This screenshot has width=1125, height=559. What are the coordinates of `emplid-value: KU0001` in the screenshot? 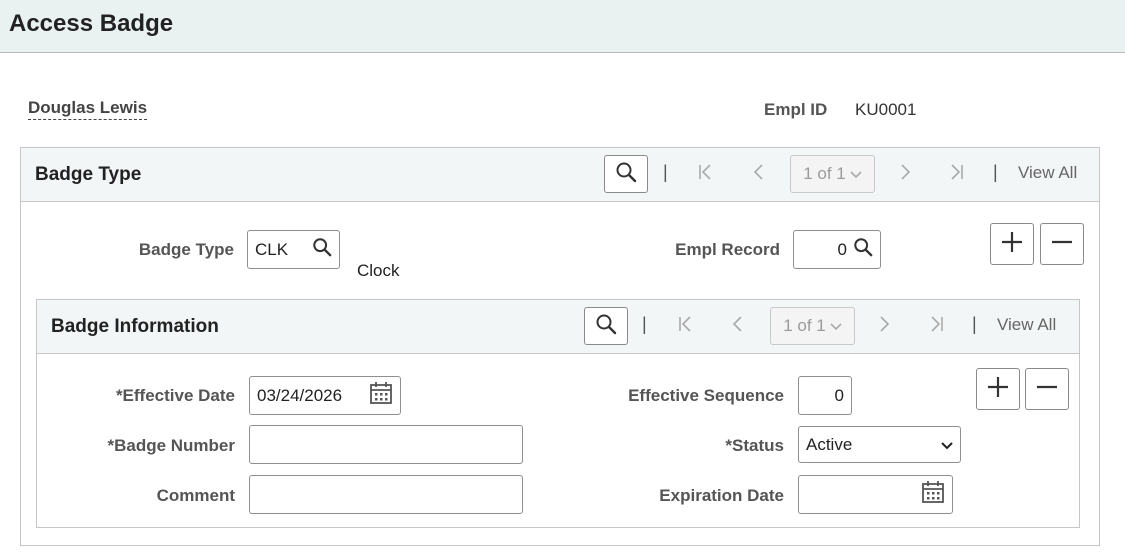 It's located at (886, 109).